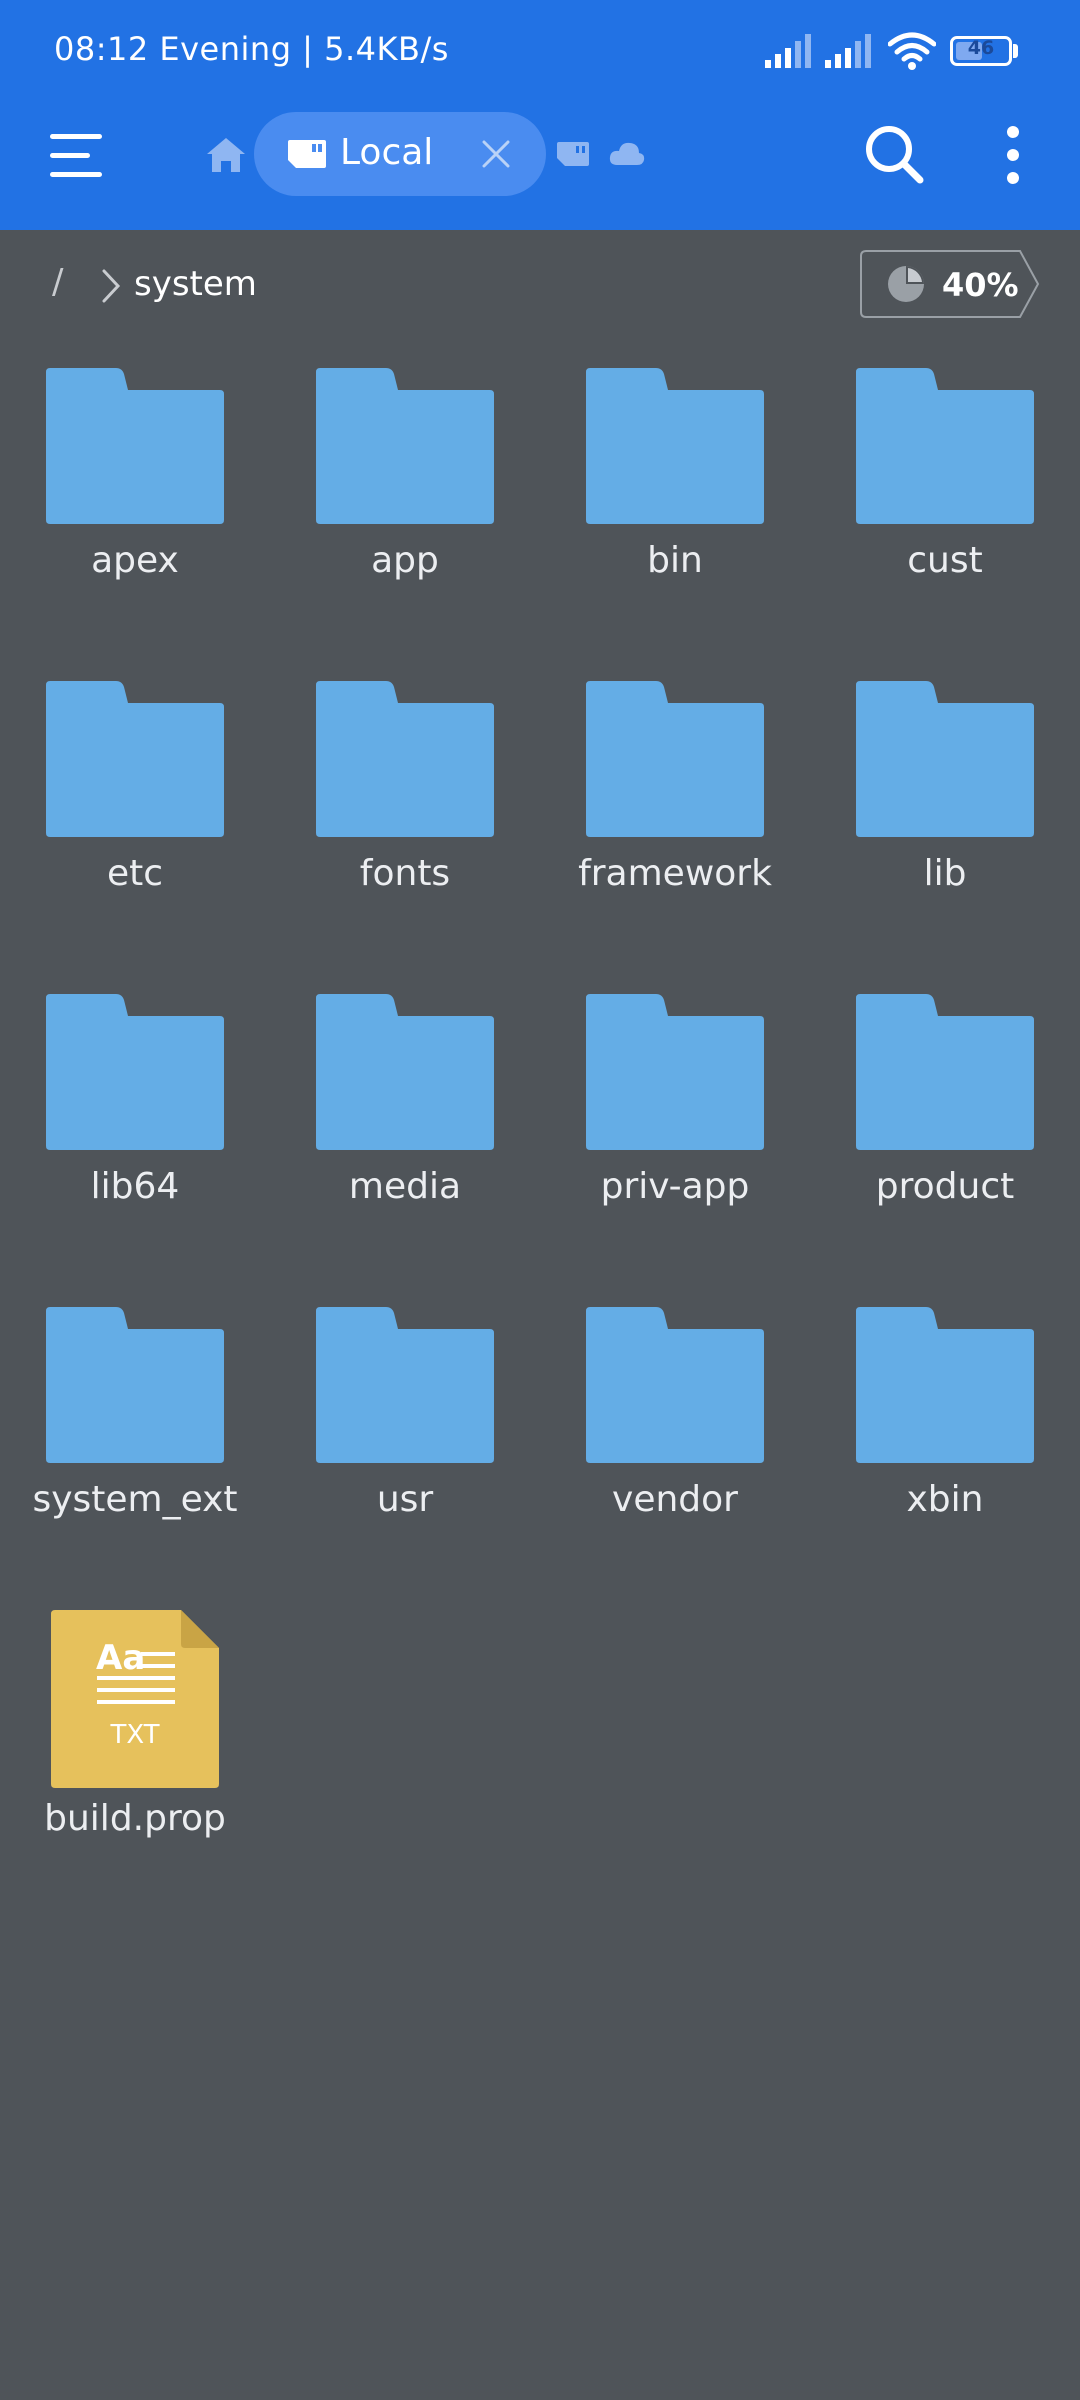 The image size is (1080, 2400). Describe the element at coordinates (135, 1186) in the screenshot. I see `folder-label: lib64` at that location.